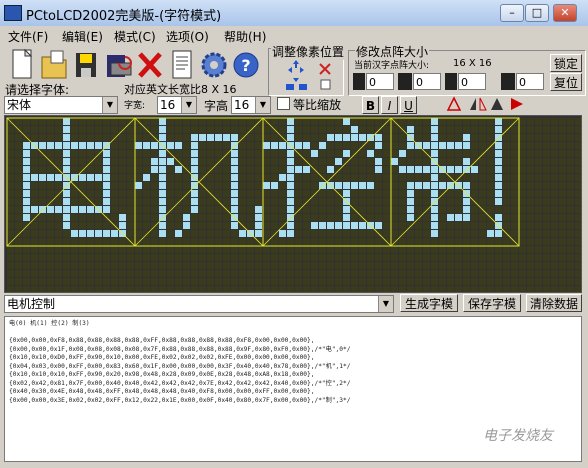 This screenshot has height=468, width=588. Describe the element at coordinates (124, 16) in the screenshot. I see `window-title: PCtoLCD2002完美版-(字符模式)` at that location.